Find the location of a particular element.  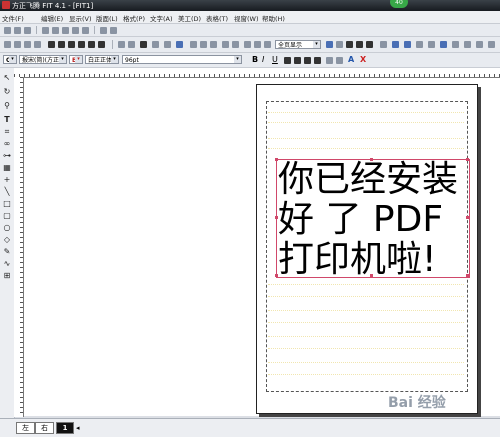

master-page-icon is located at coordinates (407, 44).